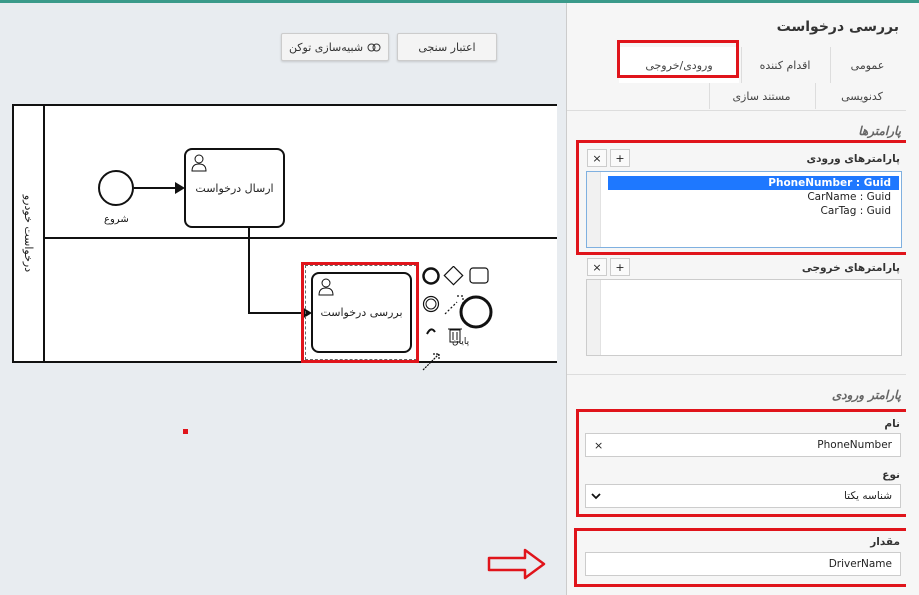 The width and height of the screenshot is (919, 595). I want to click on highlight-name-type, so click(743, 463).